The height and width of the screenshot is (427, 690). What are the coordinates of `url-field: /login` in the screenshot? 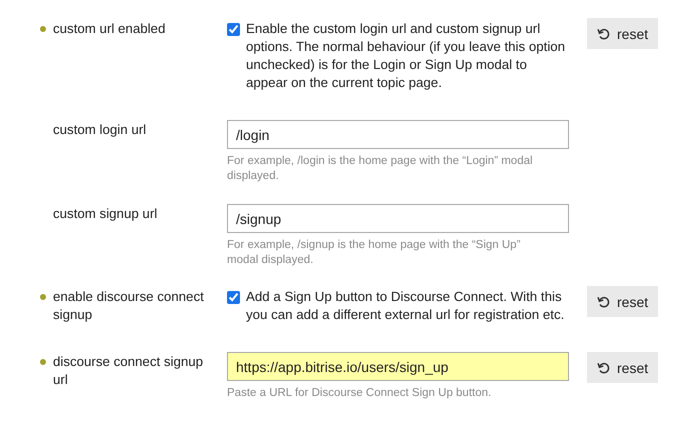 It's located at (398, 134).